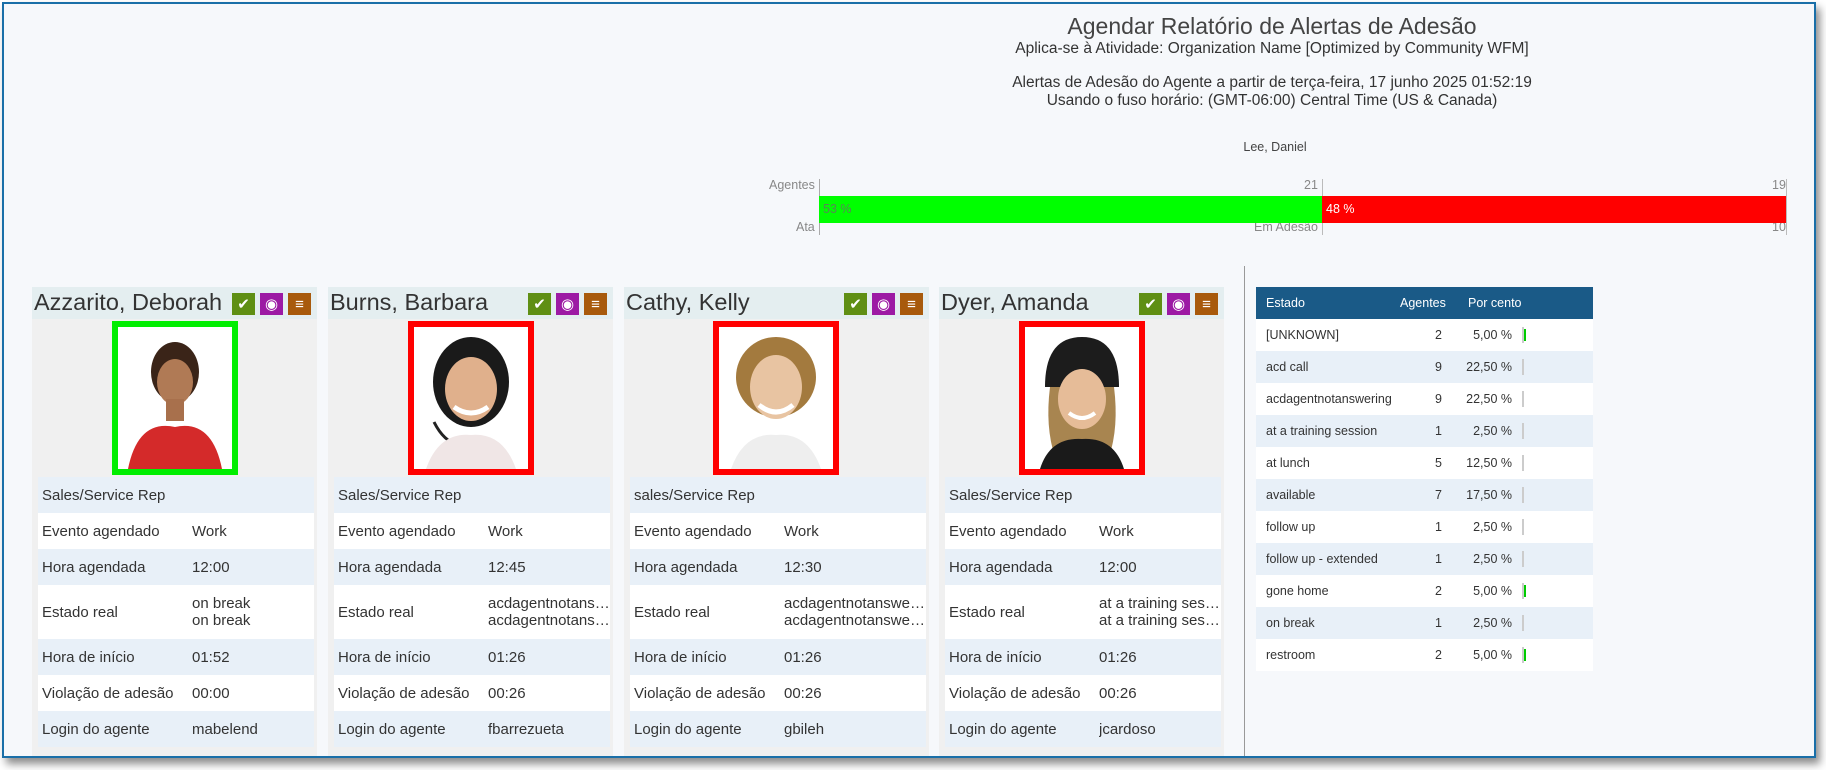 This screenshot has height=770, width=1826. I want to click on table-row: gone home 2 5,00 %, so click(1424, 591).